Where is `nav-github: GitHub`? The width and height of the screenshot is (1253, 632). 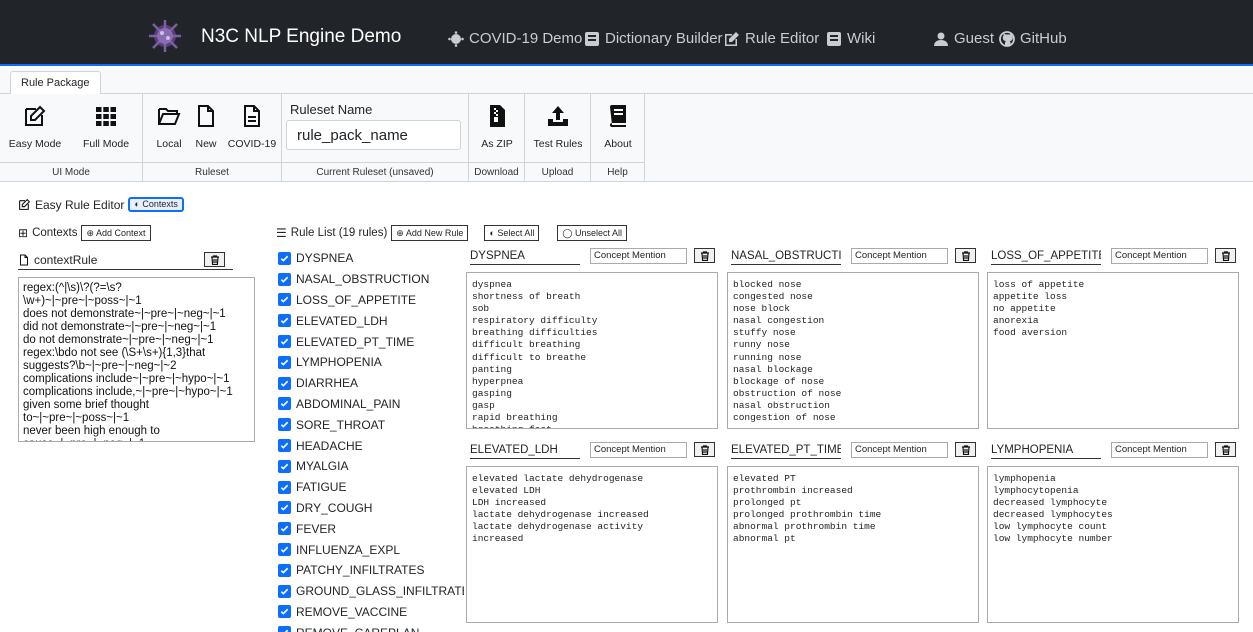 nav-github: GitHub is located at coordinates (1033, 38).